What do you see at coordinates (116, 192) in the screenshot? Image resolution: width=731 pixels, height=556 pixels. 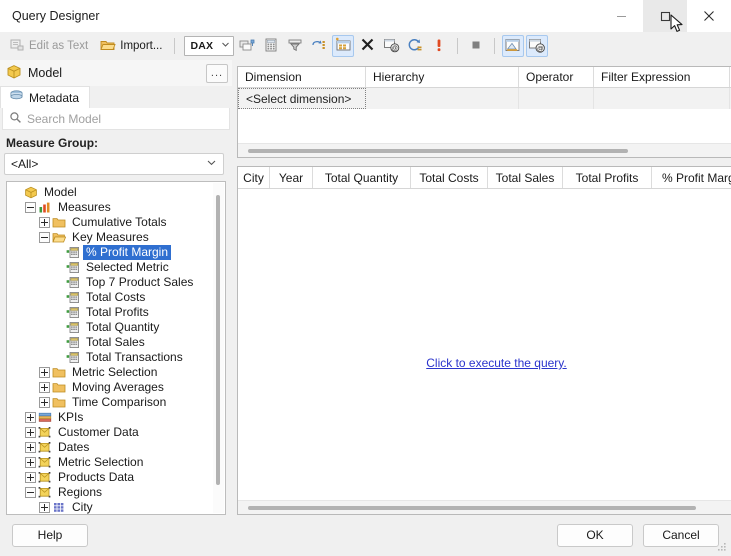 I see `tree-item: Model` at bounding box center [116, 192].